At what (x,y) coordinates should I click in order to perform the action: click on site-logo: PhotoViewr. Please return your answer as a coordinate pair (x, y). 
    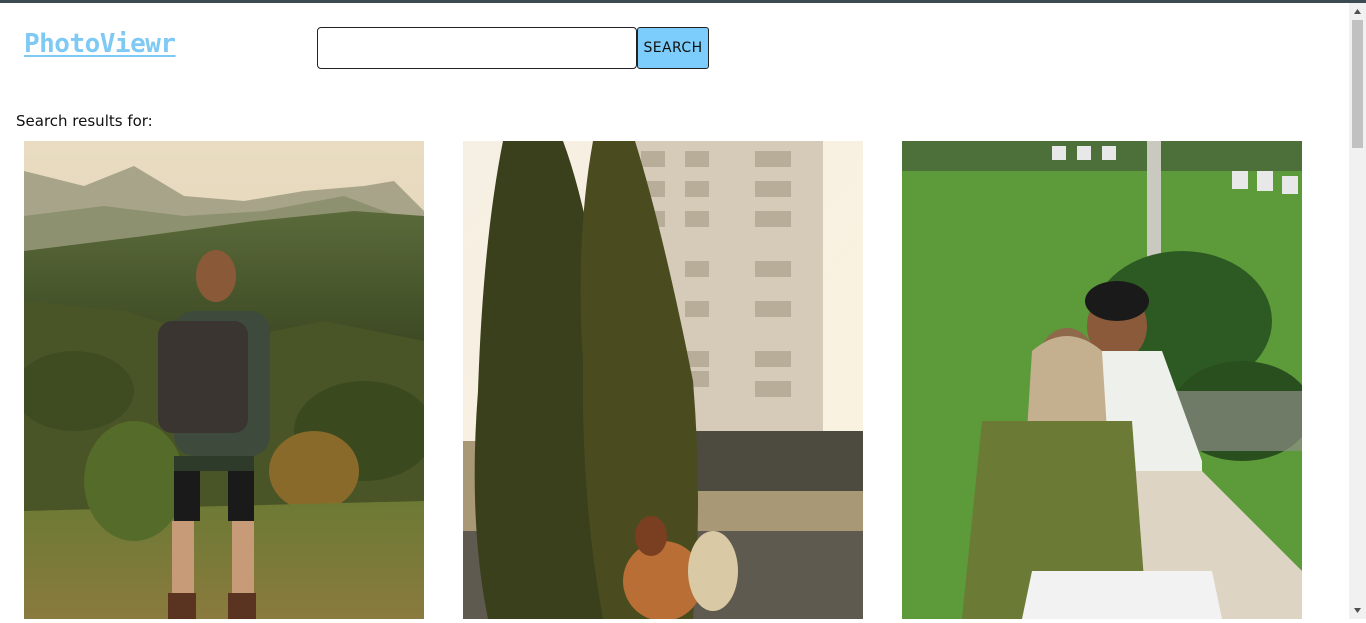
    Looking at the image, I should click on (100, 44).